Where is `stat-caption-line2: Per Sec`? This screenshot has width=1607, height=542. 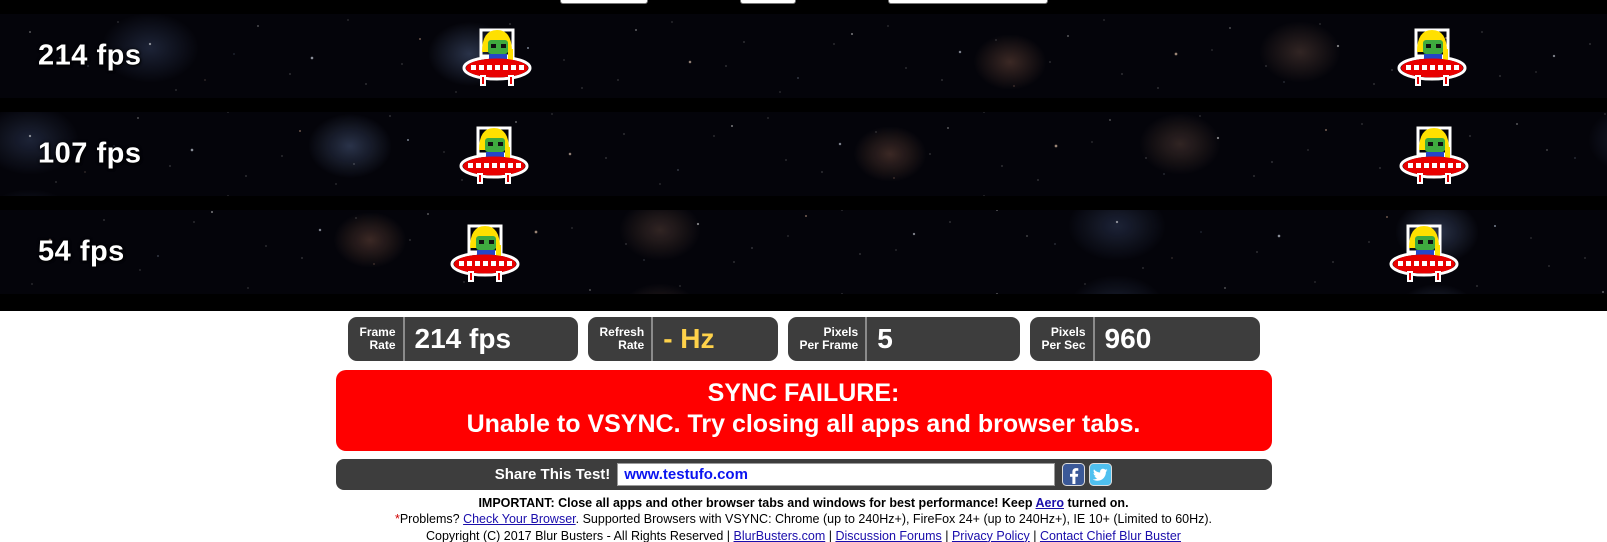 stat-caption-line2: Per Sec is located at coordinates (1063, 345).